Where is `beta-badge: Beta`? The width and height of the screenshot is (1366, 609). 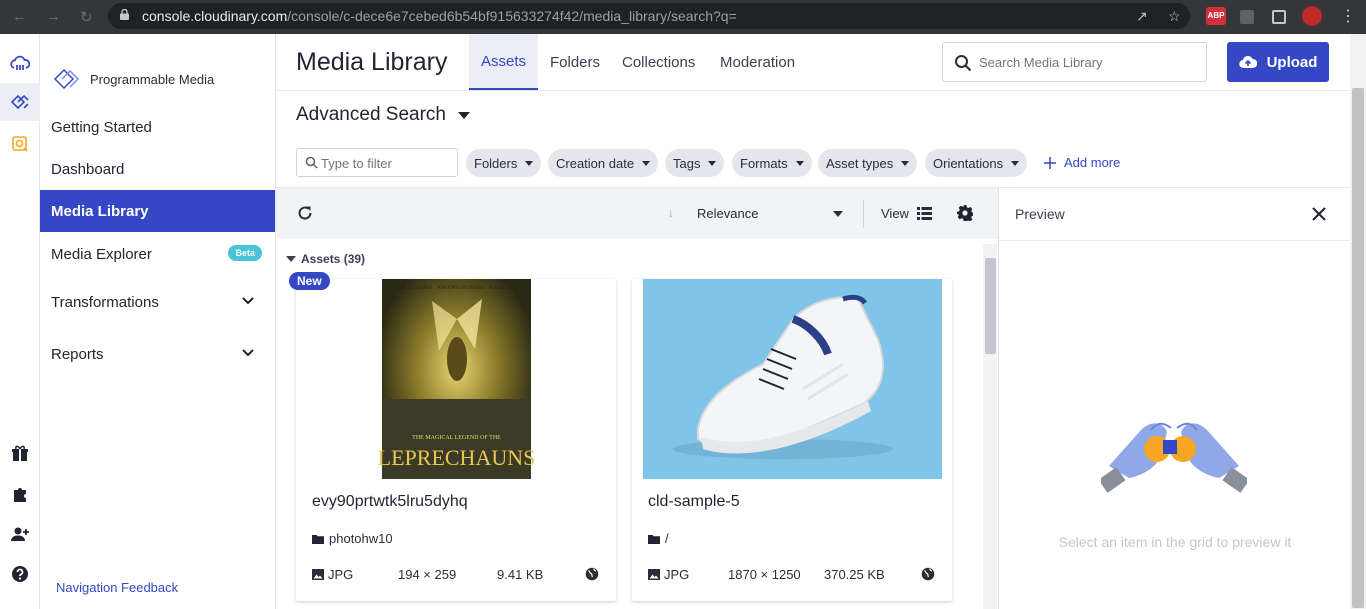 beta-badge: Beta is located at coordinates (245, 253).